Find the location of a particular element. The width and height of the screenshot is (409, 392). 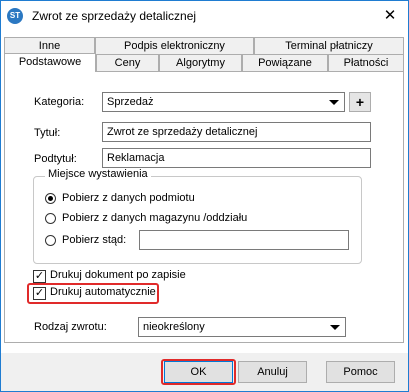

kategoria-select: Sprzedaż is located at coordinates (223, 102).